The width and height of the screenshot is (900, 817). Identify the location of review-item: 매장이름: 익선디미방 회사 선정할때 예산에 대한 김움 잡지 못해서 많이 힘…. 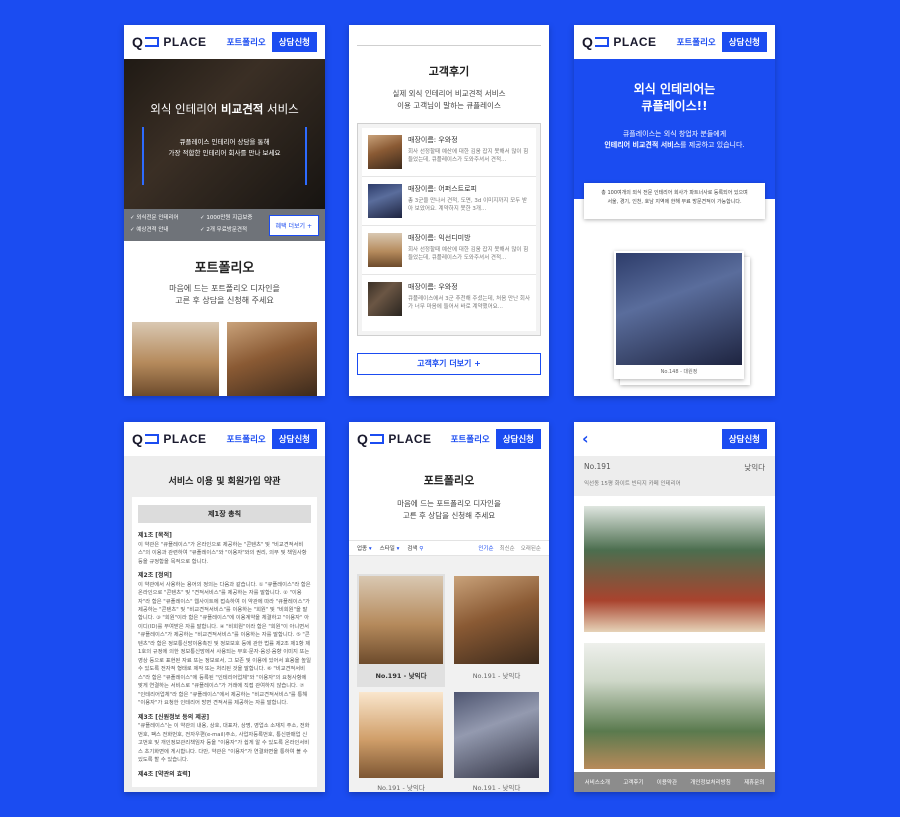
(449, 250).